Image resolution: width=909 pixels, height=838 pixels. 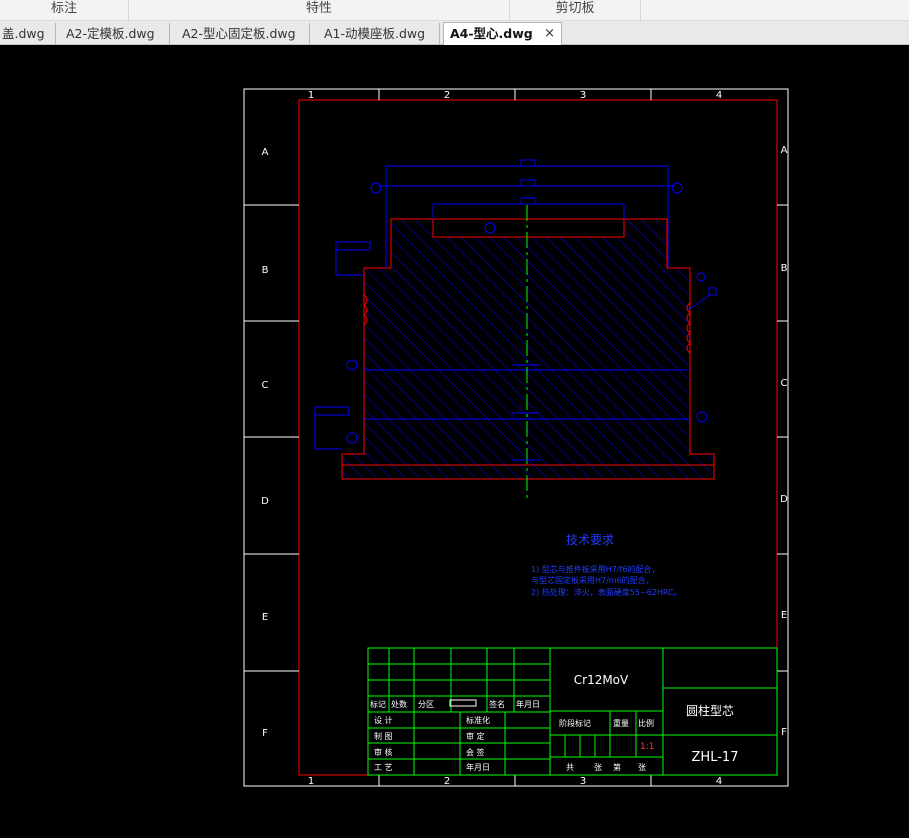 I want to click on zone-row-label-right: E, so click(x=784, y=615).